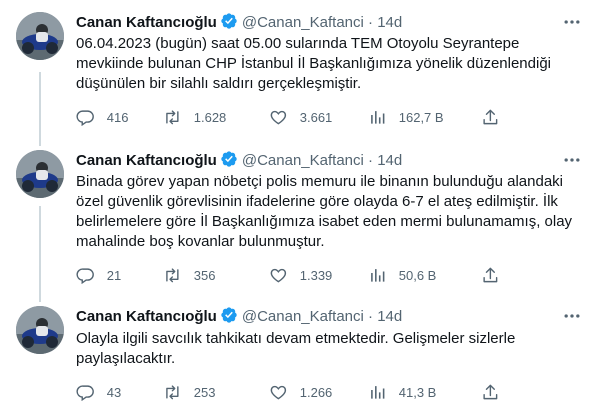 This screenshot has height=414, width=598. Describe the element at coordinates (114, 275) in the screenshot. I see `reply-count: 21` at that location.